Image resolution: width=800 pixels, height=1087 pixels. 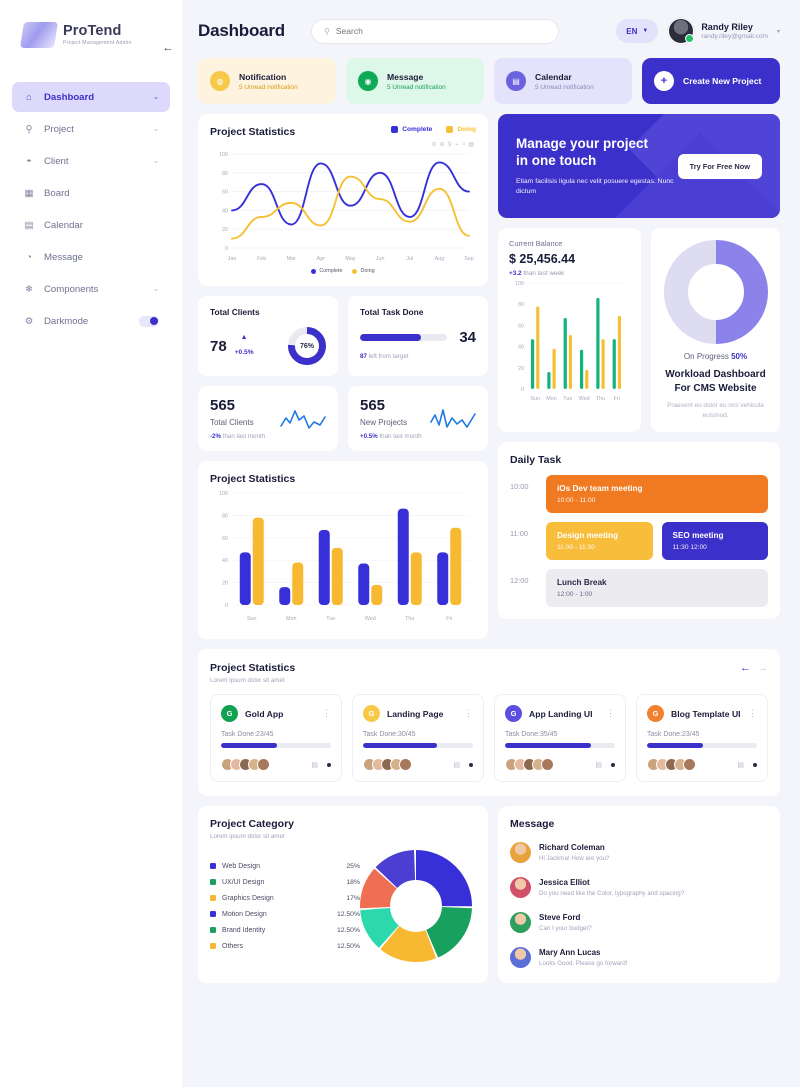 What do you see at coordinates (285, 898) in the screenshot?
I see `category-legend-item: Graphics Design 17%` at bounding box center [285, 898].